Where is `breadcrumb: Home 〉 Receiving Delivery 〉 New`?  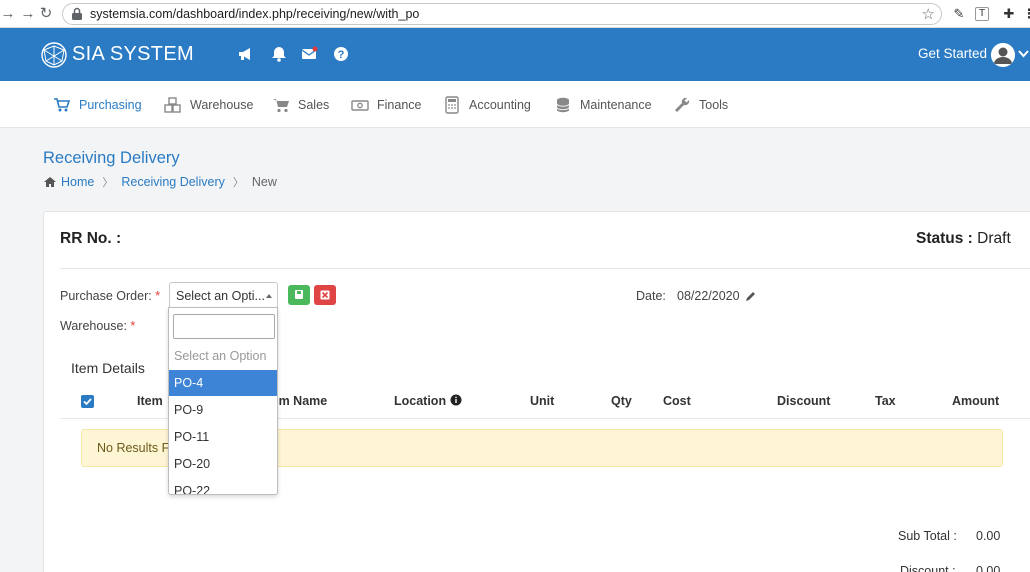
breadcrumb: Home 〉 Receiving Delivery 〉 New is located at coordinates (160, 182).